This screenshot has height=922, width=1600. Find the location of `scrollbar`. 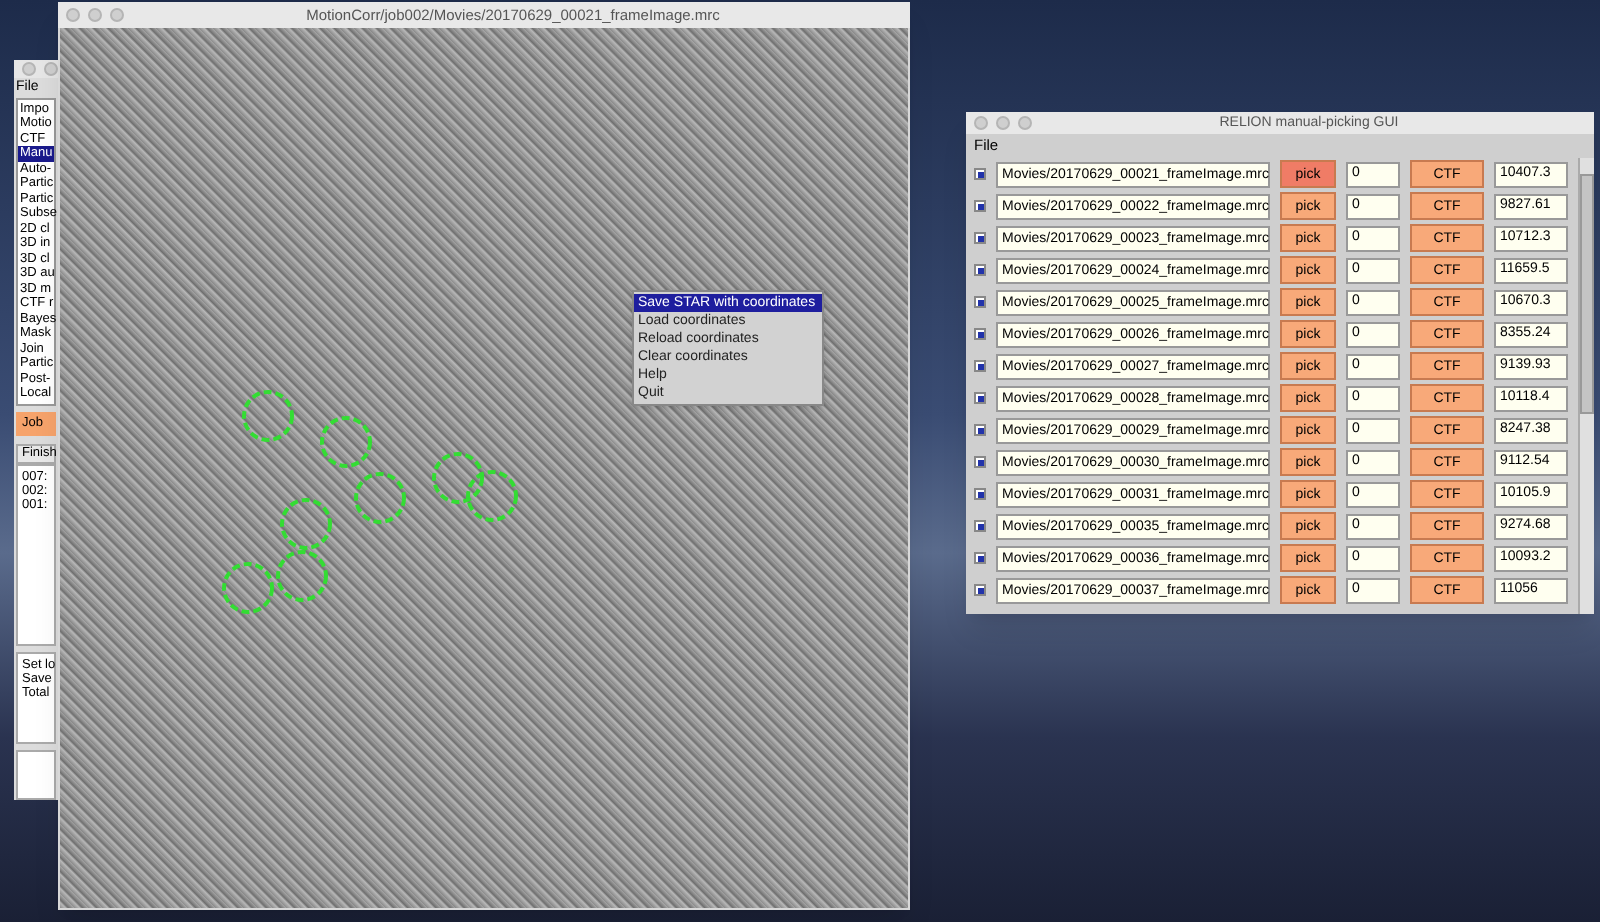

scrollbar is located at coordinates (1586, 386).